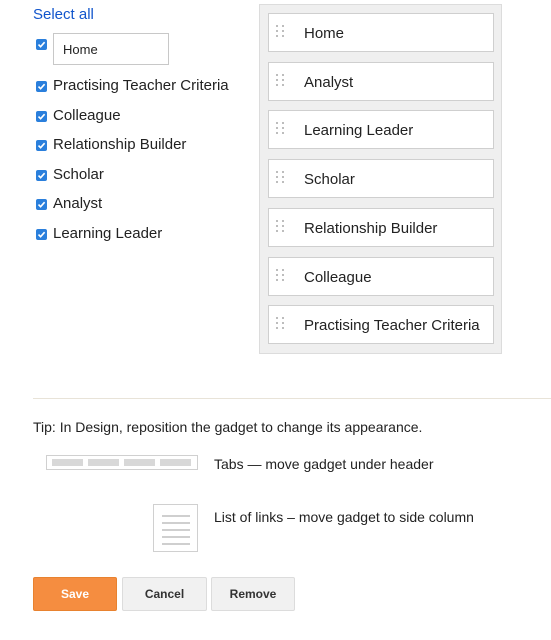 This screenshot has width=551, height=640. What do you see at coordinates (324, 33) in the screenshot?
I see `sortable-item-label: Home` at bounding box center [324, 33].